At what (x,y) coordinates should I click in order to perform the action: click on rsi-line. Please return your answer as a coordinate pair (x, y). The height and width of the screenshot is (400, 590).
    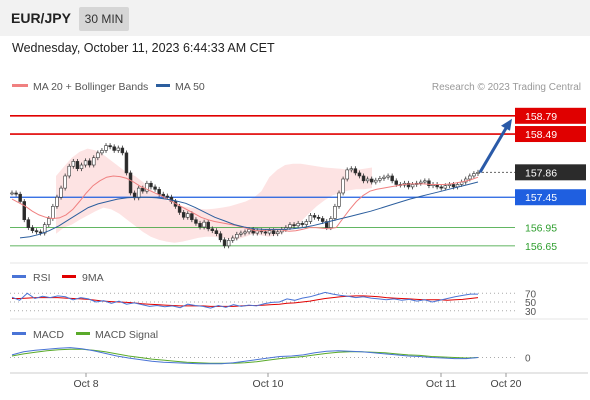
    Looking at the image, I should click on (244, 300).